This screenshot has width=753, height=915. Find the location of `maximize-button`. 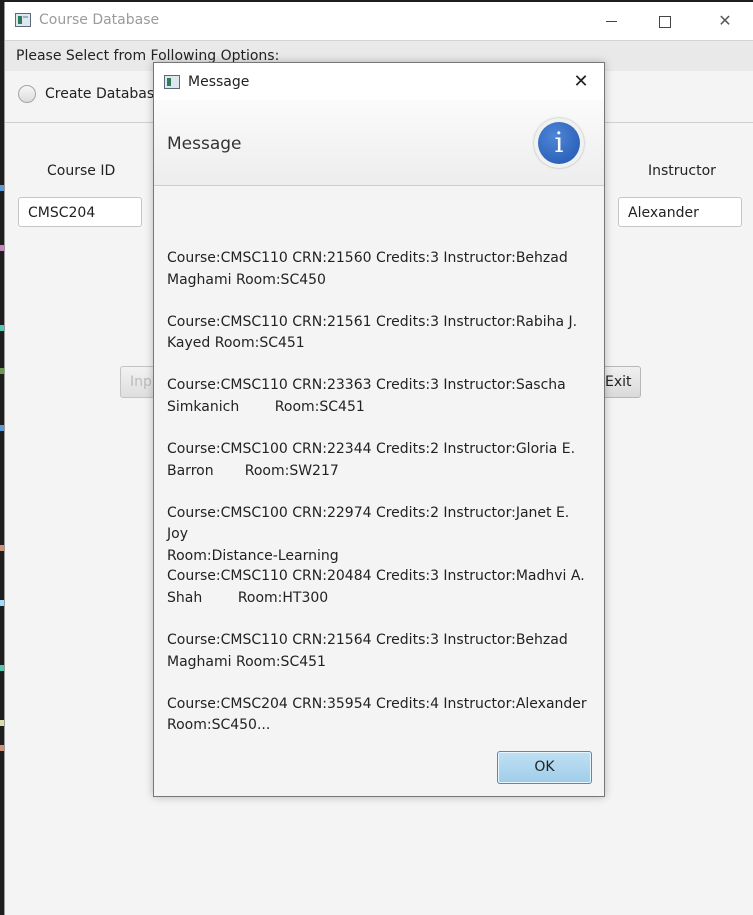

maximize-button is located at coordinates (665, 21).